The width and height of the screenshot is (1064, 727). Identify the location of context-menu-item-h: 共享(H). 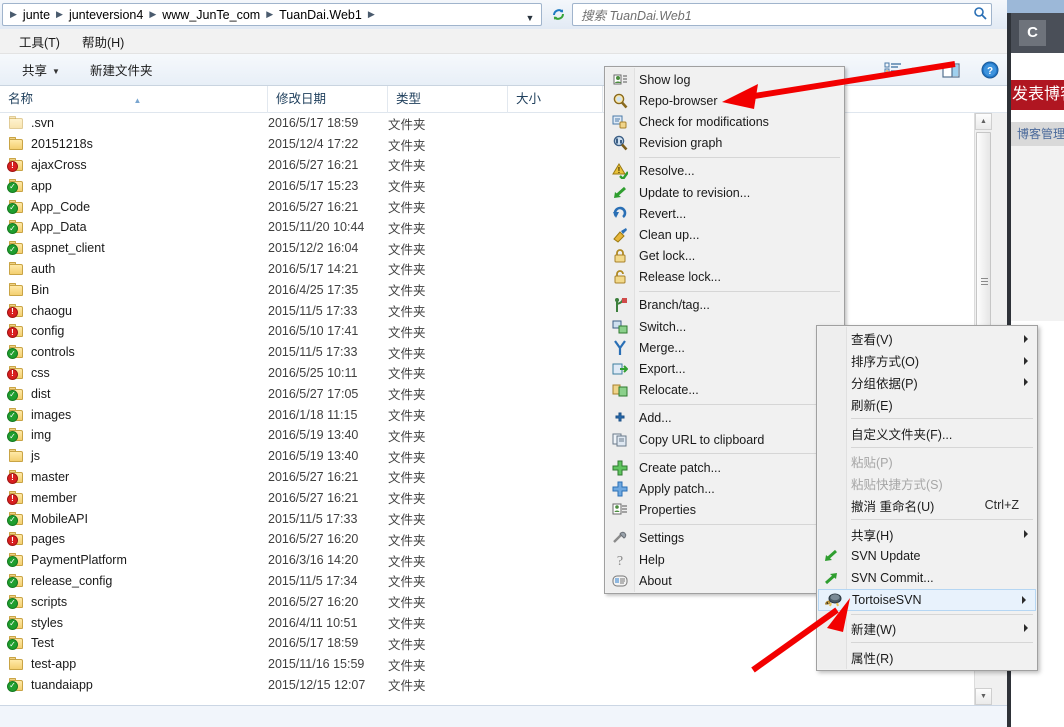
(927, 534).